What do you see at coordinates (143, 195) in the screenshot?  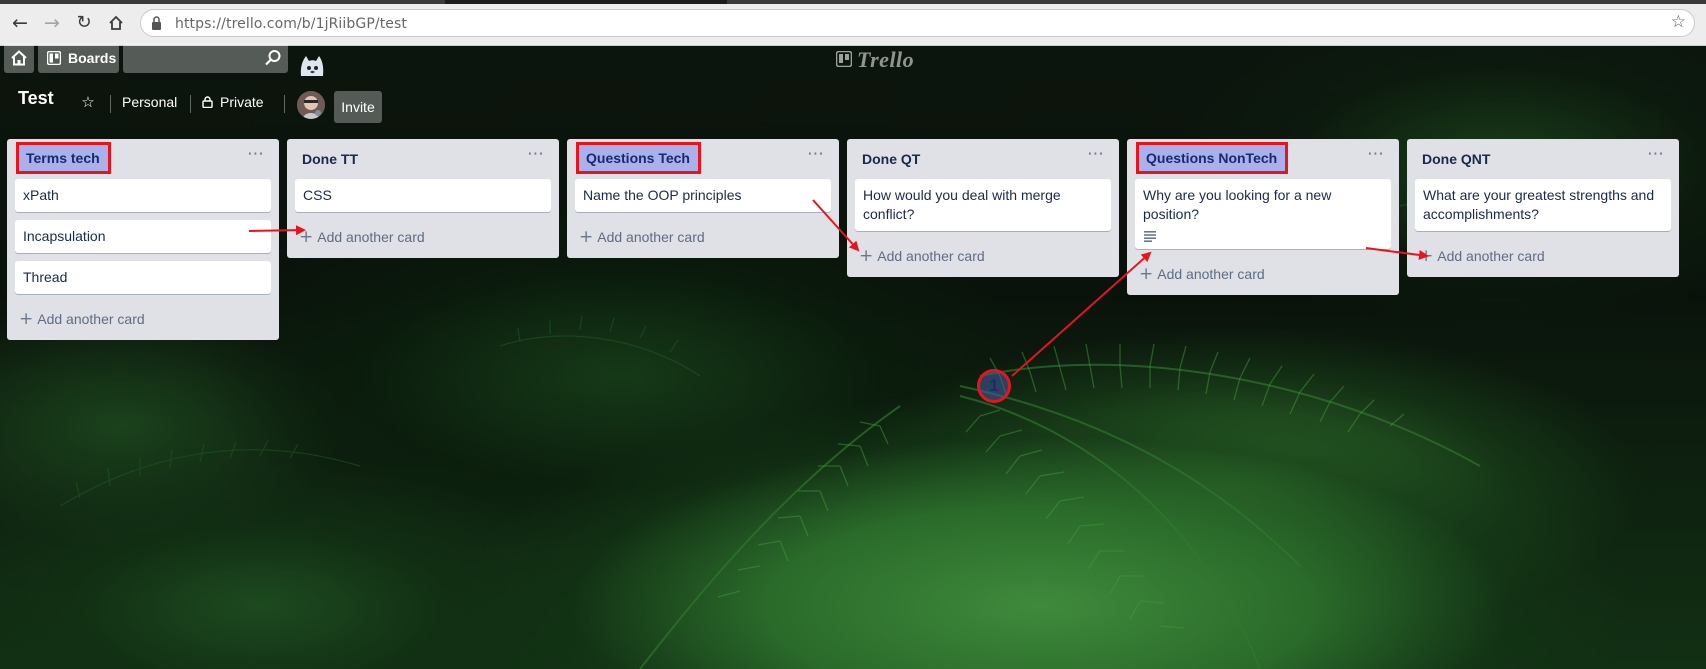 I see `card: xPath` at bounding box center [143, 195].